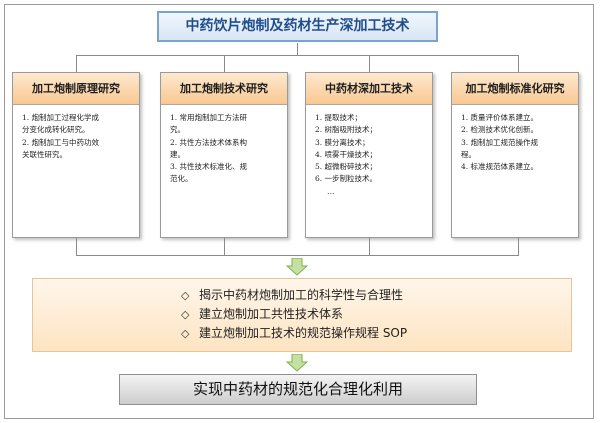 This screenshot has width=600, height=423. I want to click on goal-text: 揭示中药材炮制加工的科学性与合理性, so click(301, 295).